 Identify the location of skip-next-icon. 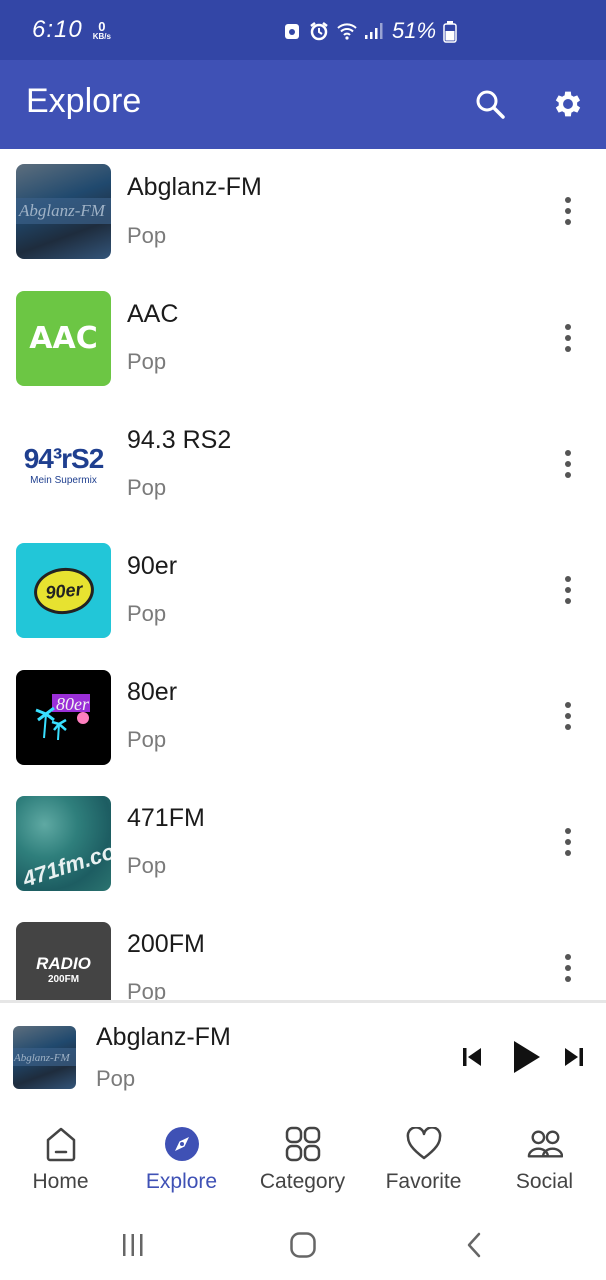
(574, 1057).